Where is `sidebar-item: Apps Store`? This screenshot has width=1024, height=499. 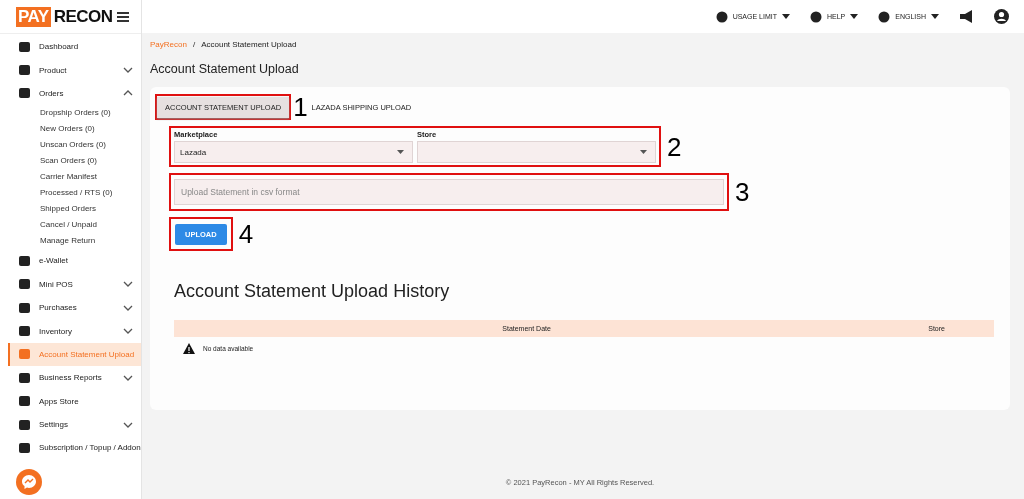 sidebar-item: Apps Store is located at coordinates (74, 401).